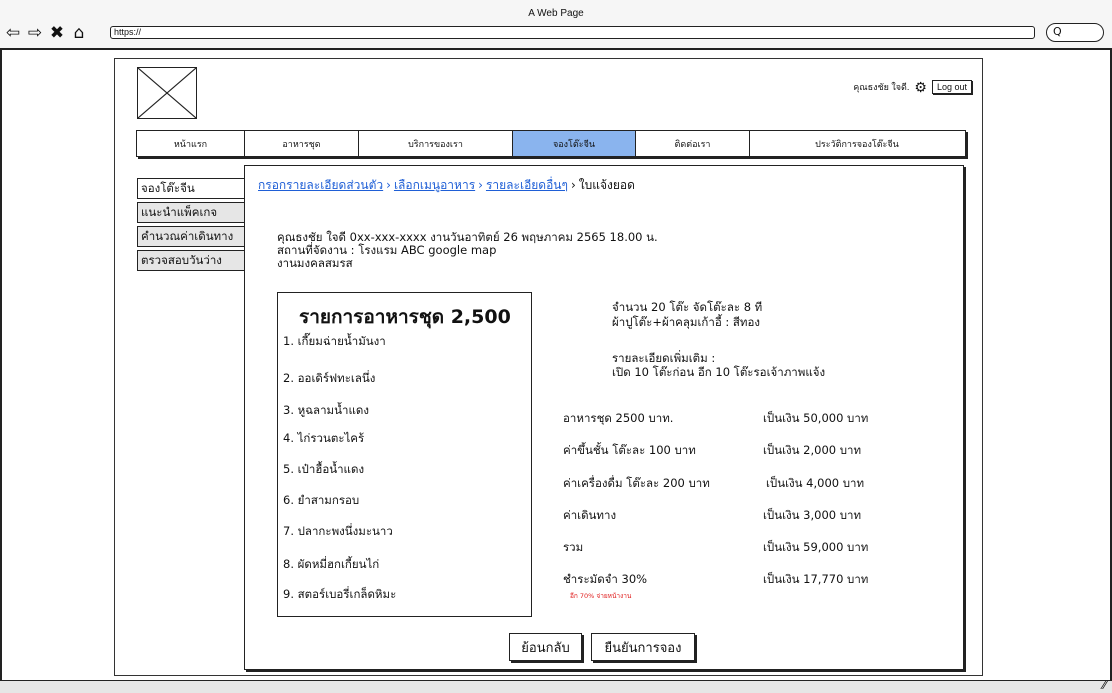  I want to click on tab-services: บริการของเรา, so click(436, 143).